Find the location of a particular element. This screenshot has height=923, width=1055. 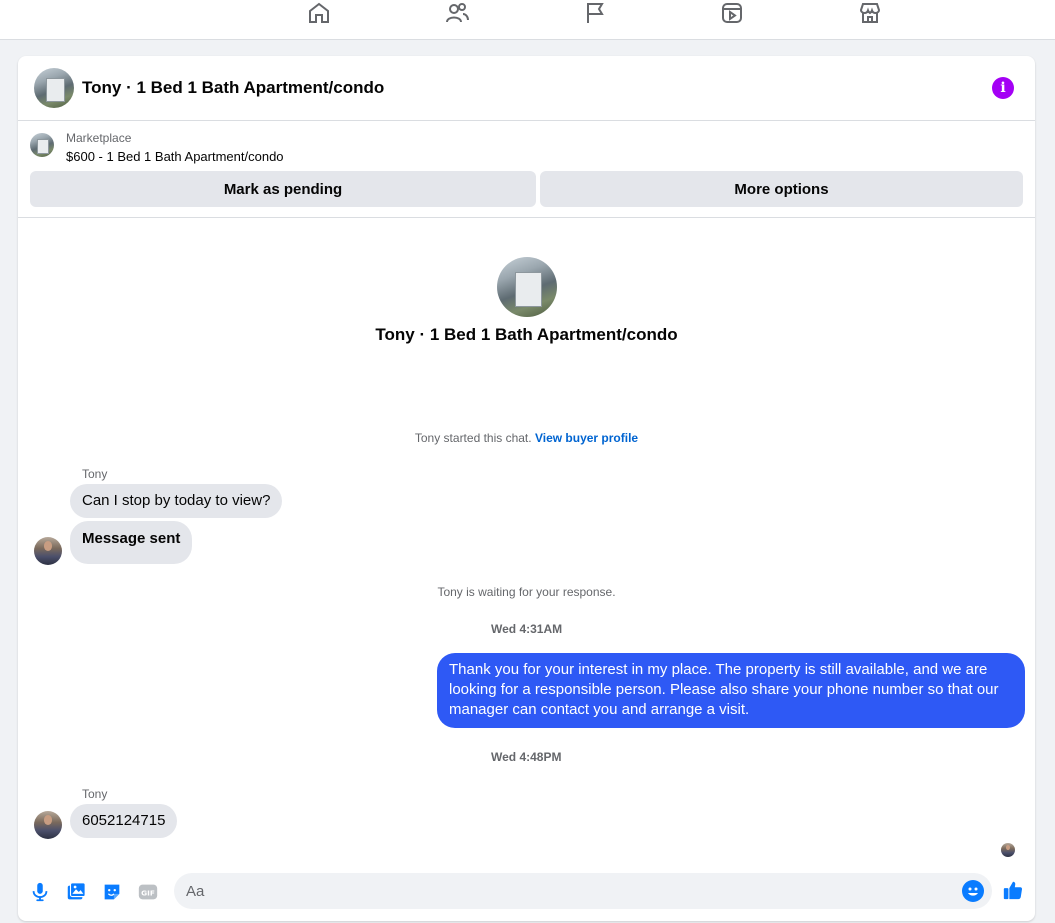

seen-receipt-avatar is located at coordinates (1008, 850).